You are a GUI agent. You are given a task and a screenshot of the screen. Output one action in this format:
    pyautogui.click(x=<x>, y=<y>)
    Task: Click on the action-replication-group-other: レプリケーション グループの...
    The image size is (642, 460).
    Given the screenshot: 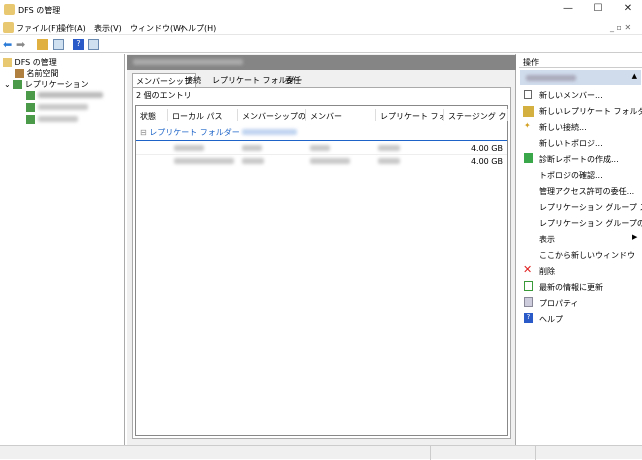 What is the action you would take?
    pyautogui.click(x=590, y=223)
    